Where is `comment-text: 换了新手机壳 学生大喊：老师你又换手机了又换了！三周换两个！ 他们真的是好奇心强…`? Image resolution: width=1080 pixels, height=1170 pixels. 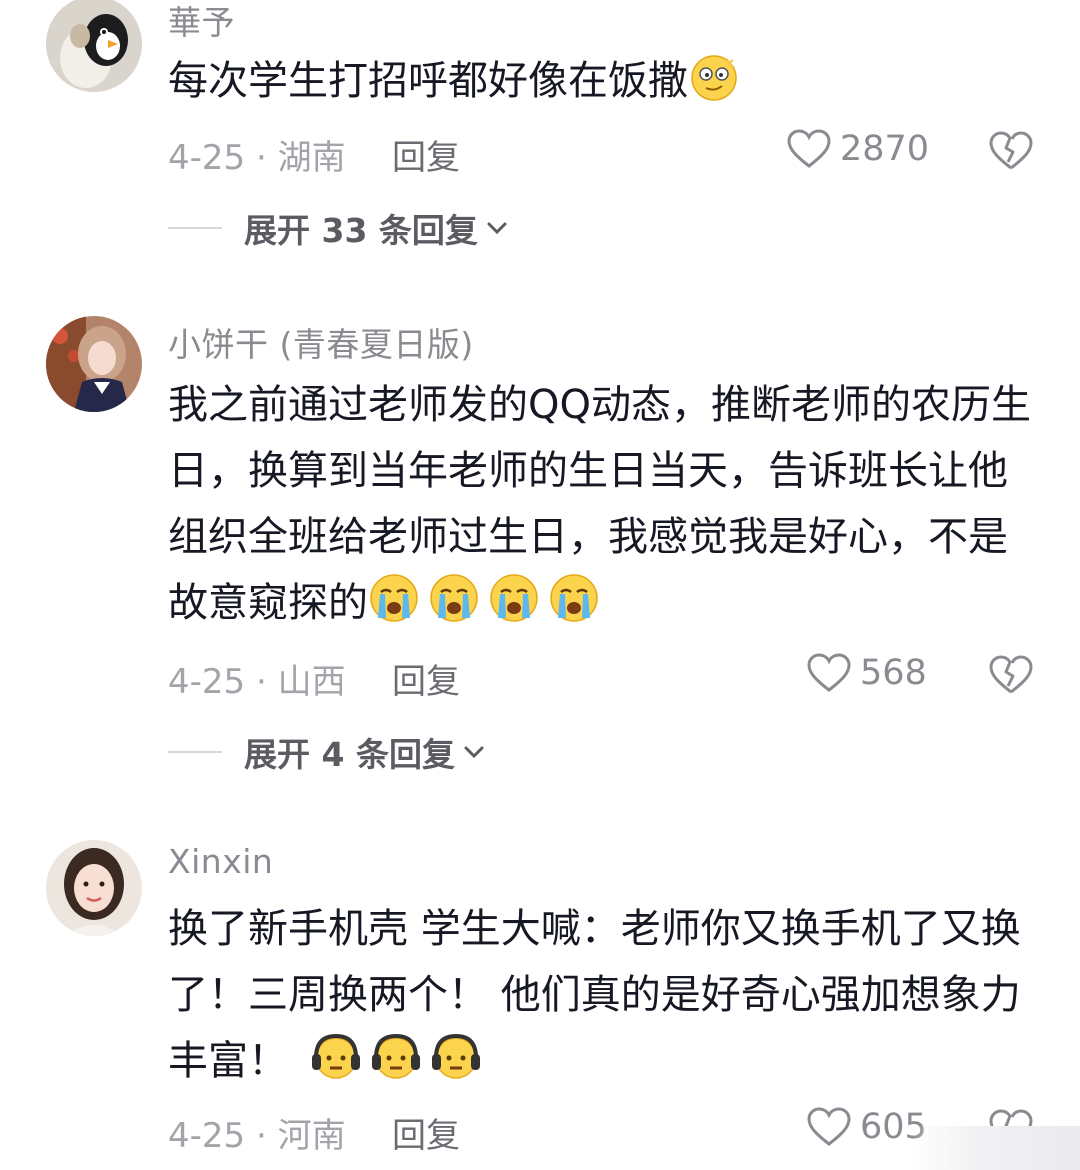 comment-text: 换了新手机壳 学生大喊：老师你又换手机了又换了！三周换两个！ 他们真的是好奇心强… is located at coordinates (594, 995).